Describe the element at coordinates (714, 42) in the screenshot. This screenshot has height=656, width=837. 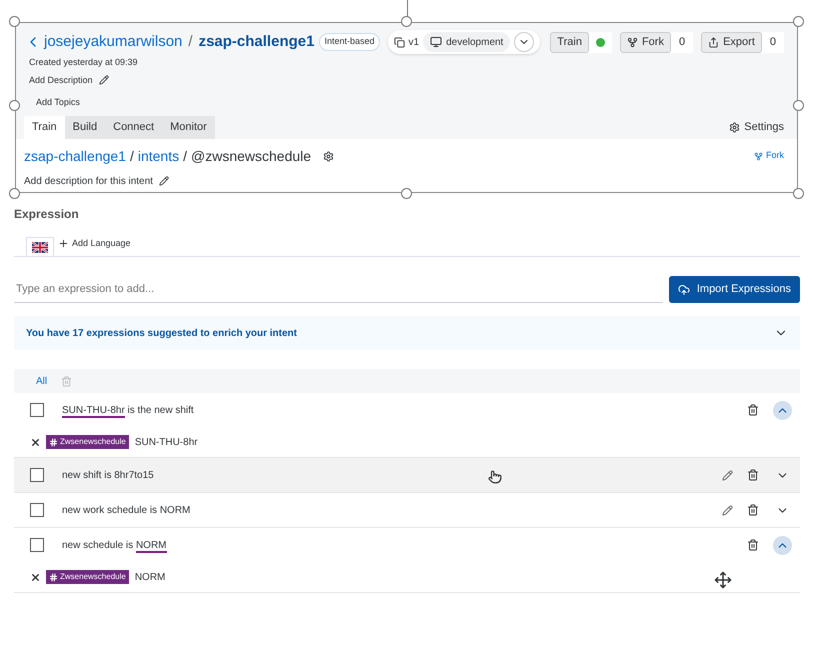
I see `export-icon` at that location.